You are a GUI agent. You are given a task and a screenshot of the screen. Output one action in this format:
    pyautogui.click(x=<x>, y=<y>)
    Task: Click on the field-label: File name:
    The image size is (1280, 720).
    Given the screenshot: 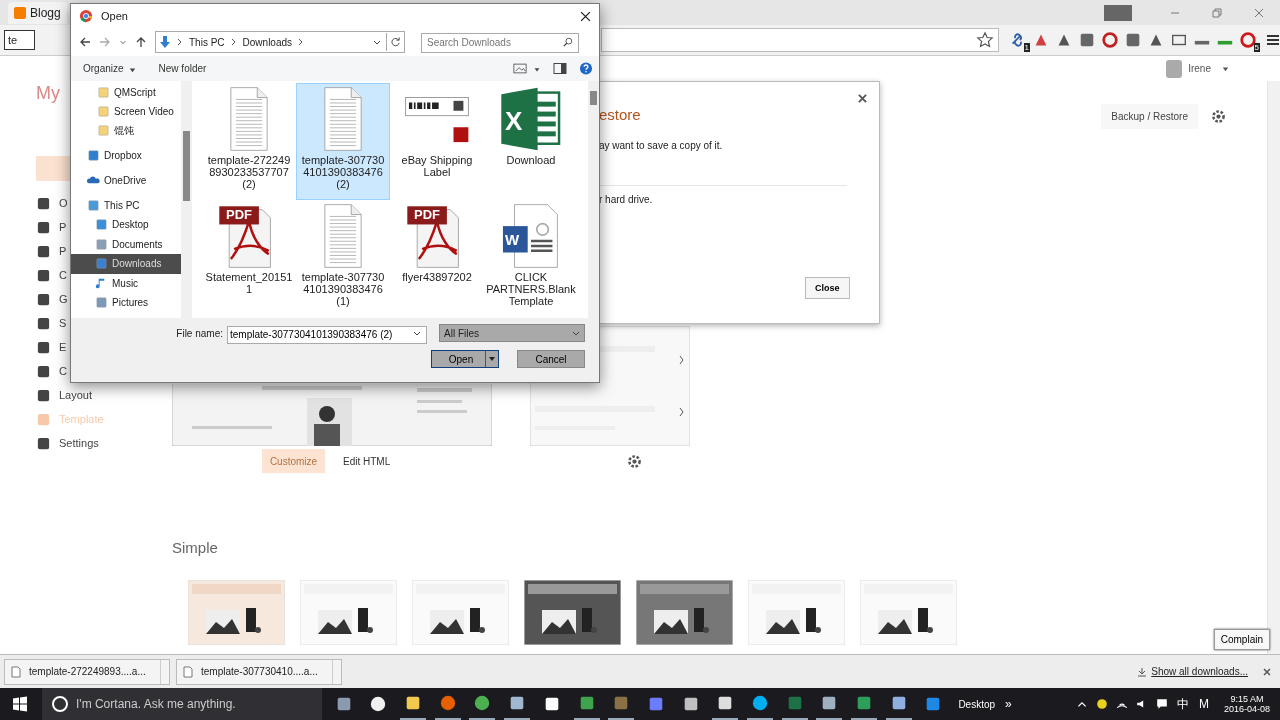 What is the action you would take?
    pyautogui.click(x=199, y=333)
    